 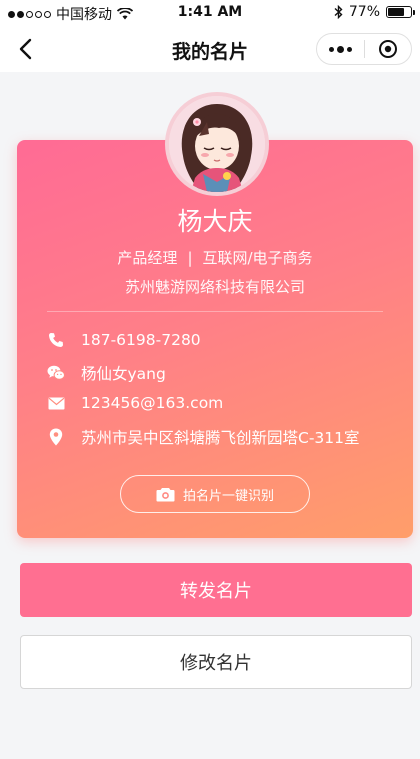 I want to click on mini-program-capsule, so click(x=364, y=49).